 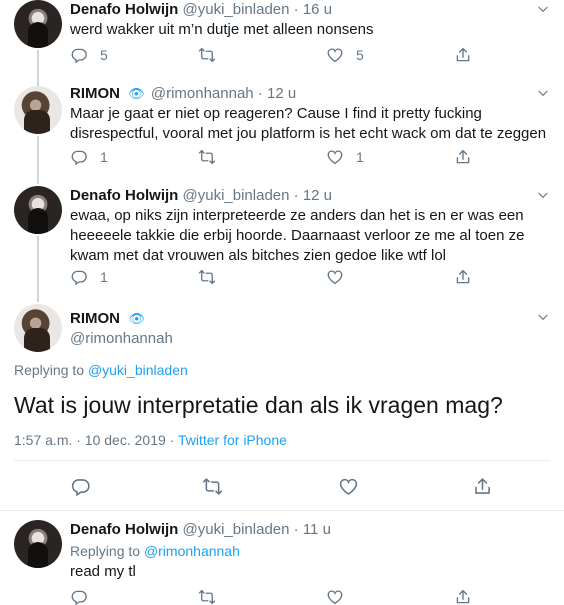 What do you see at coordinates (317, 529) in the screenshot?
I see `timestamp: 11 u` at bounding box center [317, 529].